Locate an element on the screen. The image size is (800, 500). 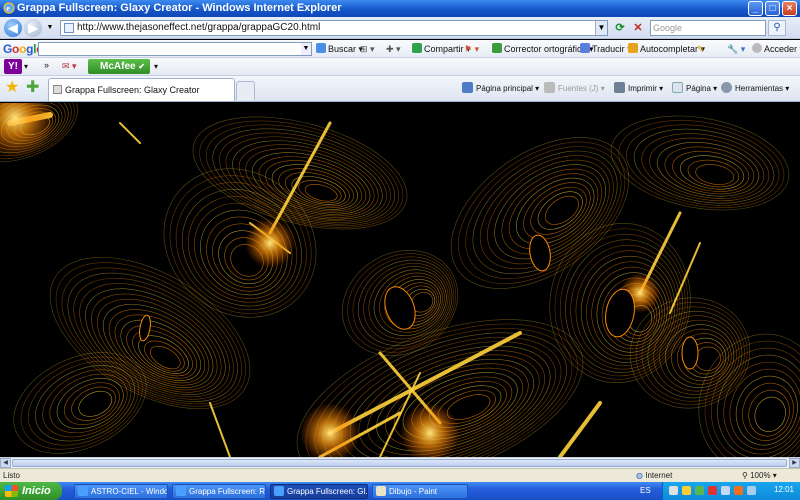
mcafee-dropdown: ▾ is located at coordinates (156, 66).